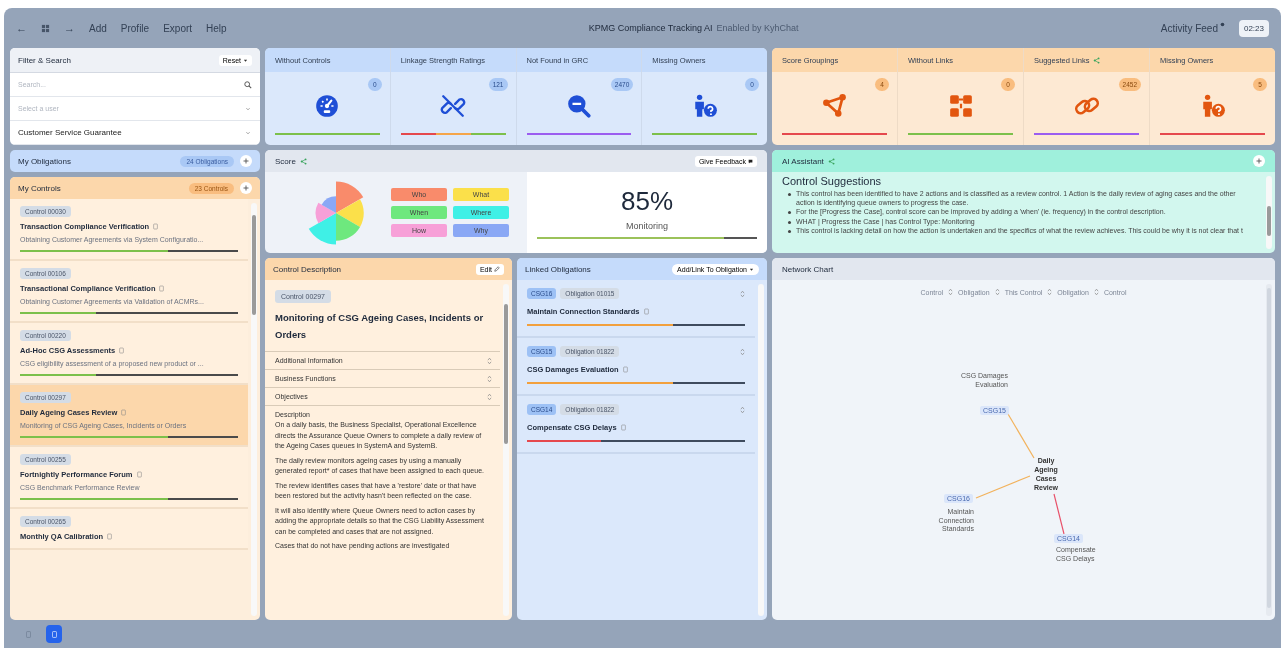 The width and height of the screenshot is (1285, 648). Describe the element at coordinates (327, 105) in the screenshot. I see `gauge-icon` at that location.